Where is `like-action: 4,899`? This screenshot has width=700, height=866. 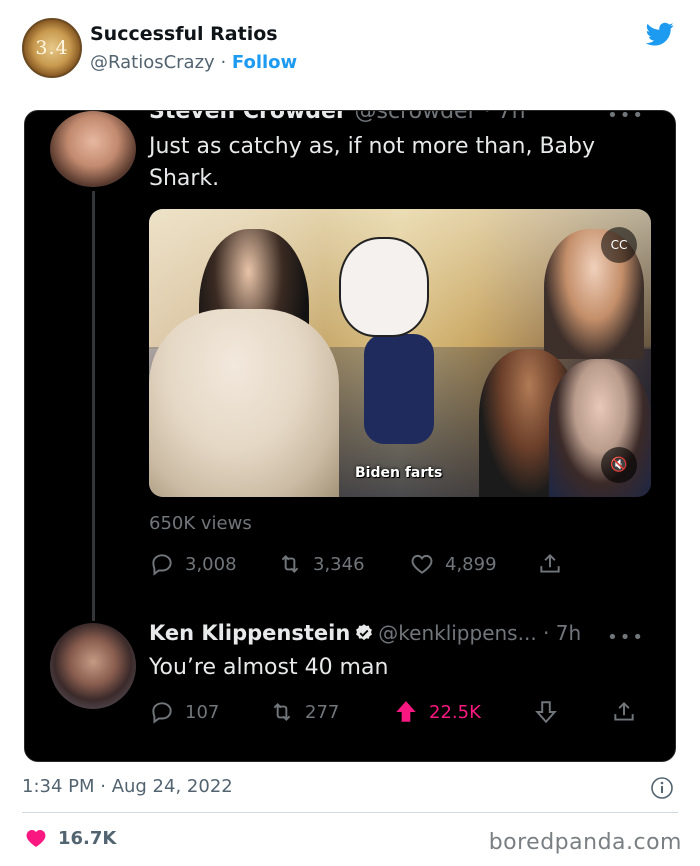 like-action: 4,899 is located at coordinates (453, 564).